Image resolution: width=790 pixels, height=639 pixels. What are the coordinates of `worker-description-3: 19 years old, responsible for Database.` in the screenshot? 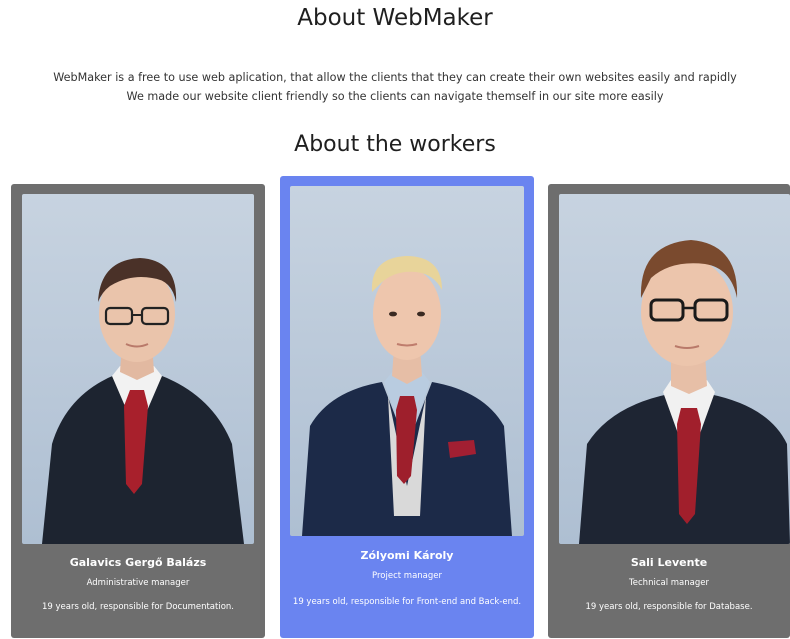 It's located at (669, 607).